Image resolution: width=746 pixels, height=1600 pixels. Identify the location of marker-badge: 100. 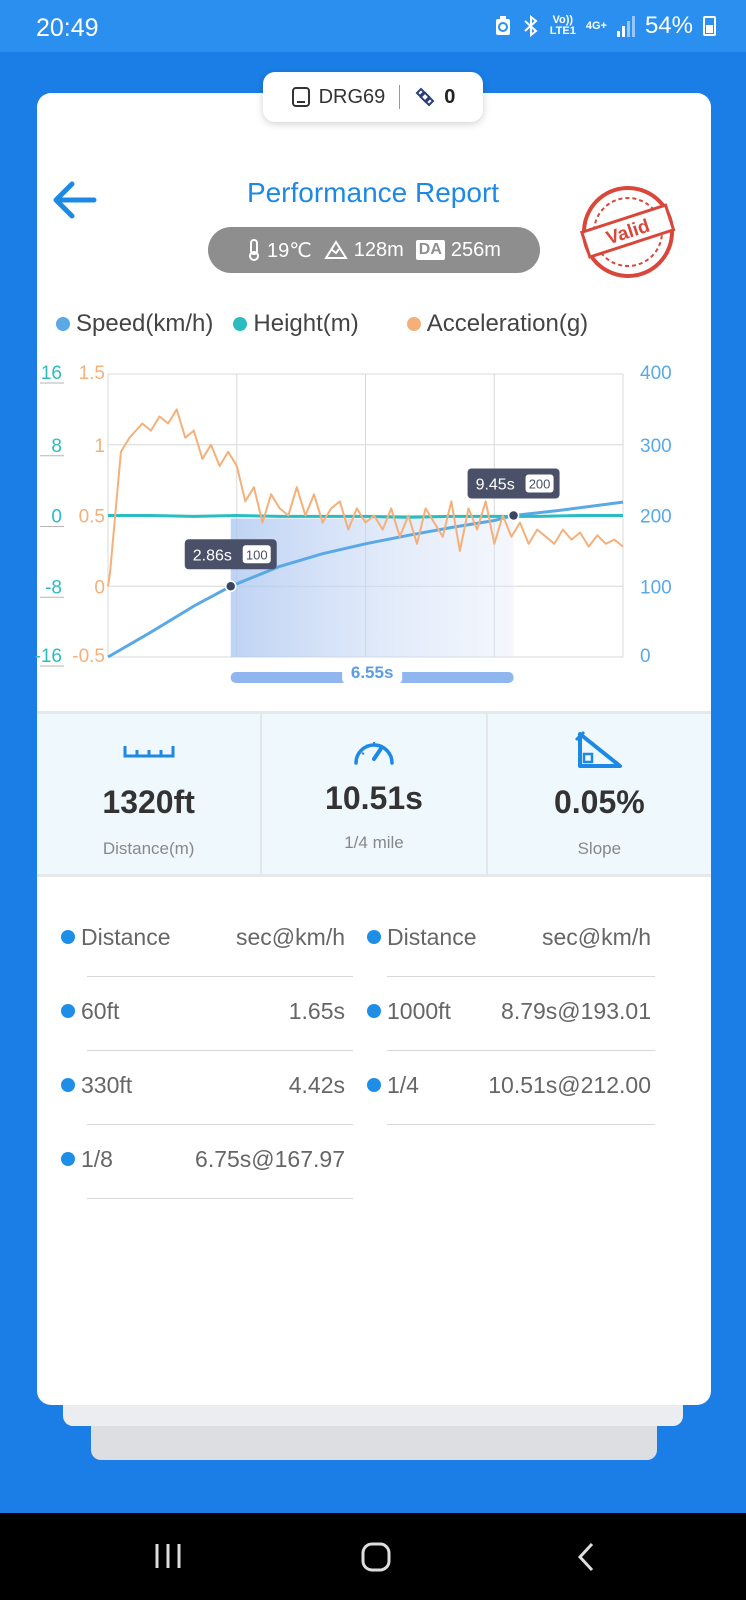
(257, 554).